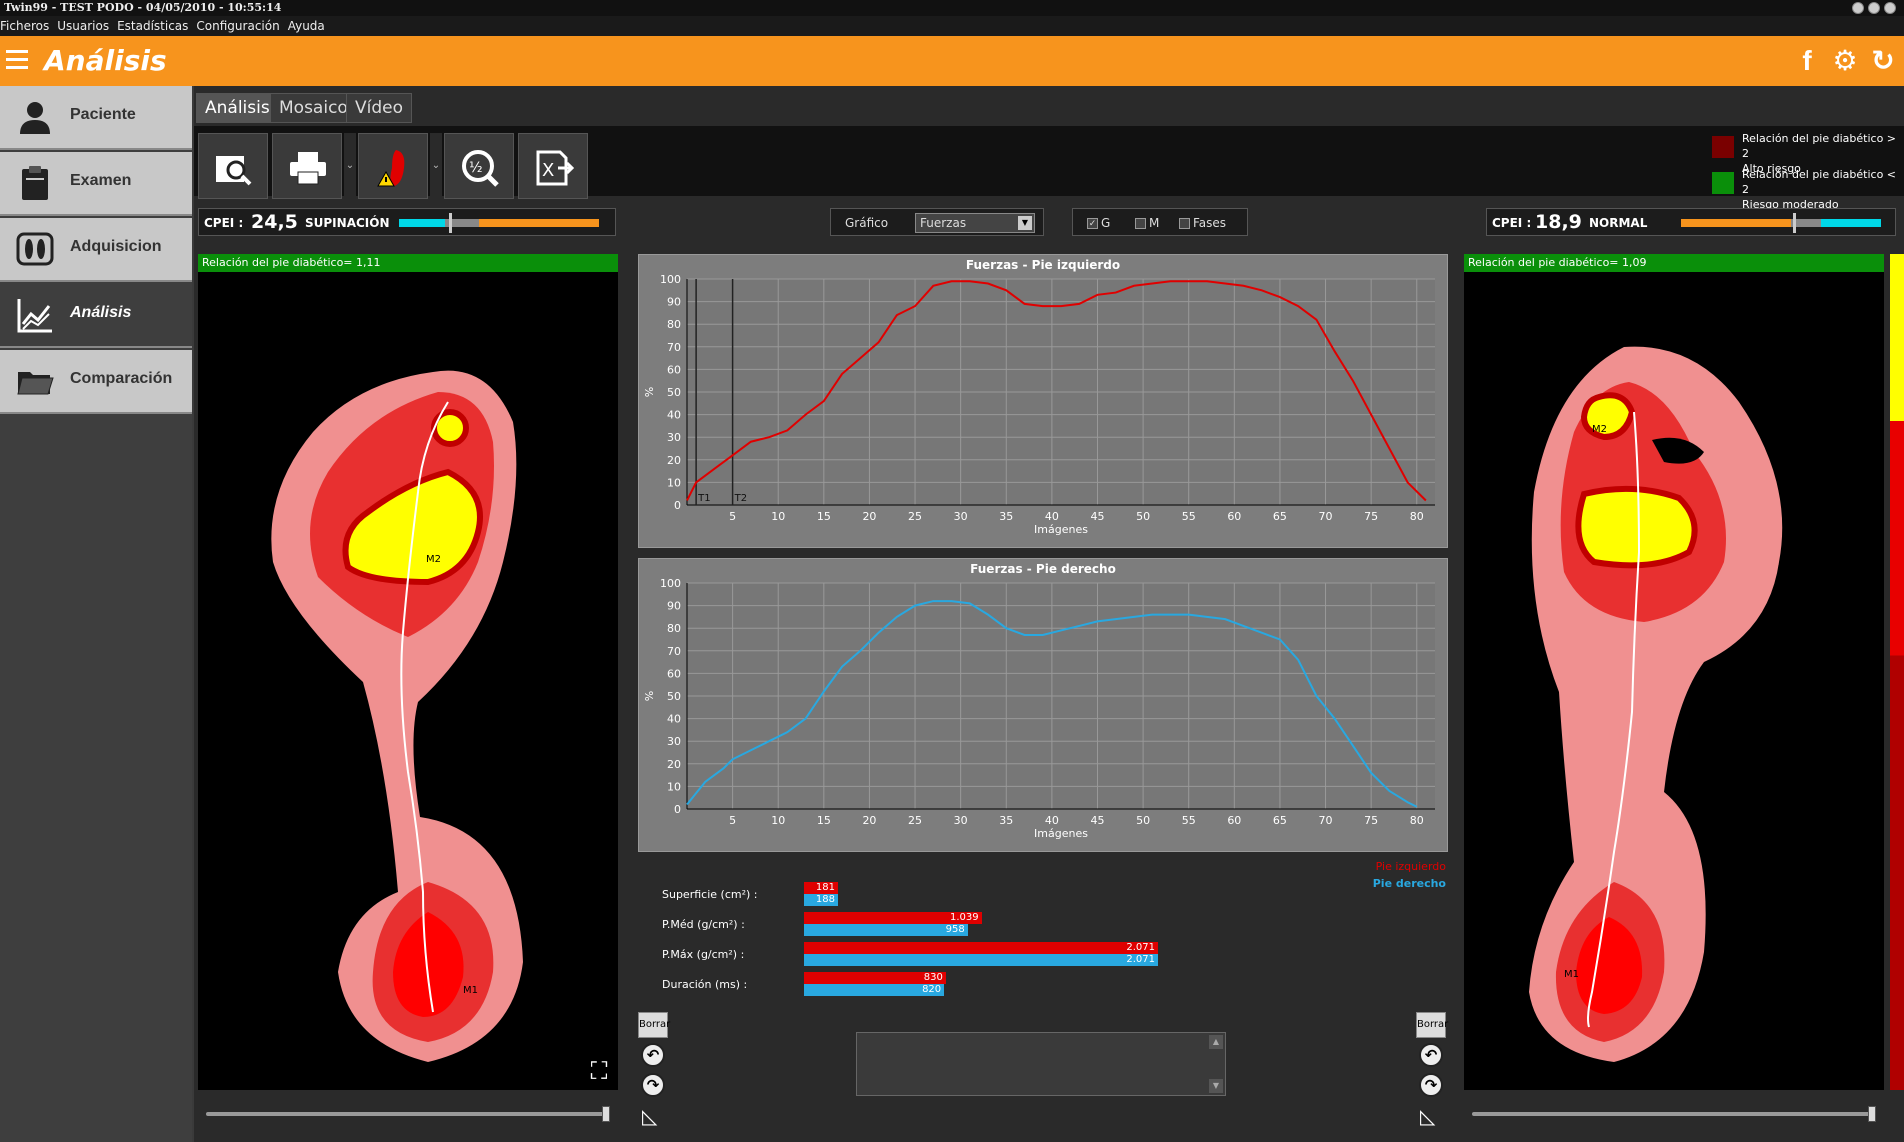 This screenshot has height=1142, width=1904. Describe the element at coordinates (674, 741) in the screenshot. I see `y-tick-label: 30` at that location.